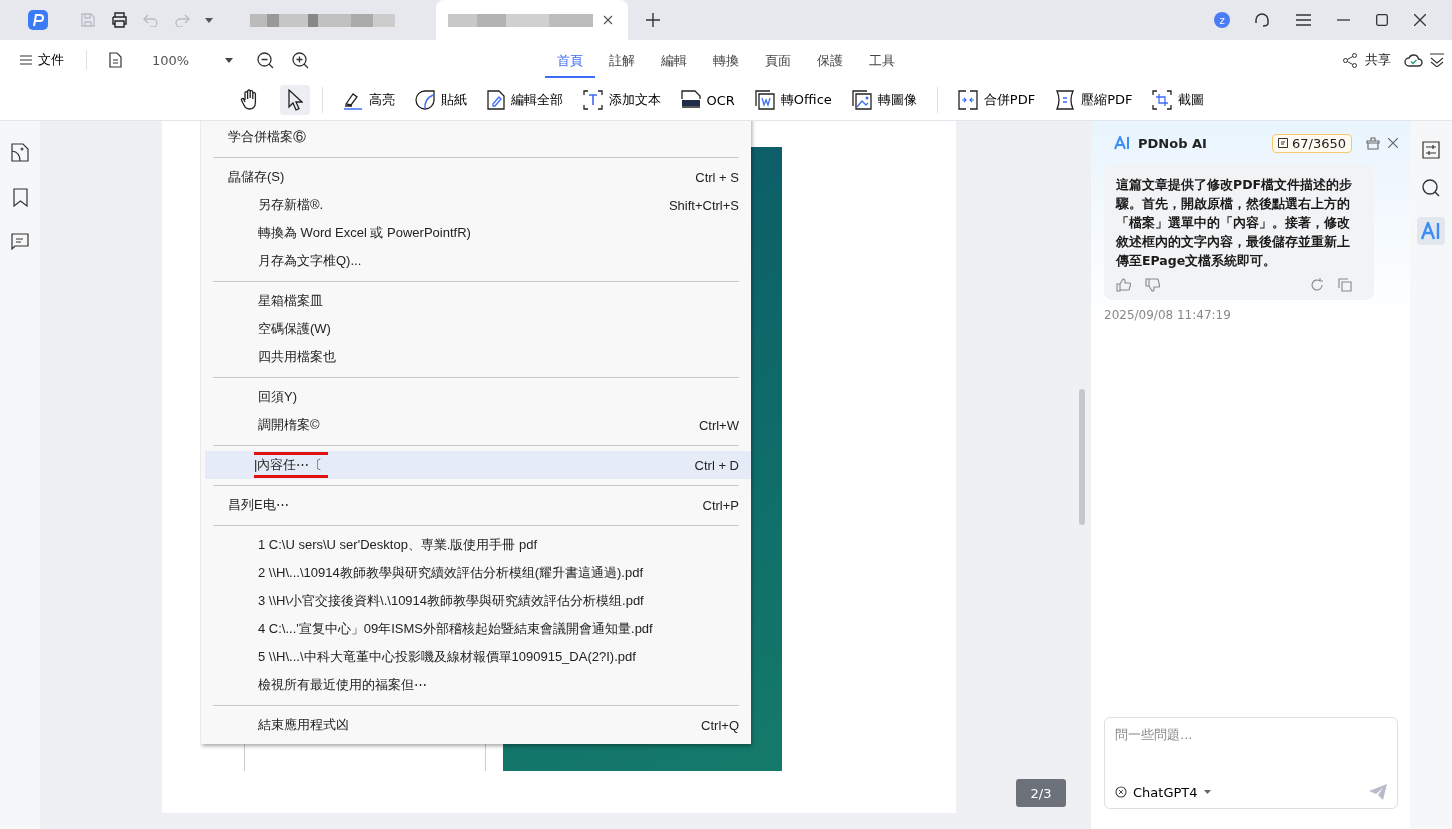 The height and width of the screenshot is (829, 1452). I want to click on avatar: z, so click(1222, 20).